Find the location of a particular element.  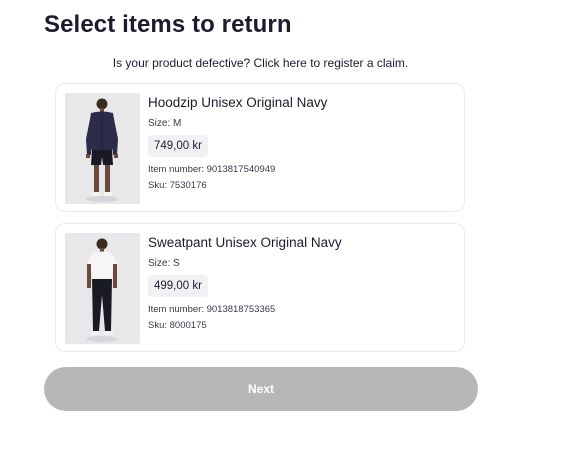

next-button: Next is located at coordinates (261, 389).